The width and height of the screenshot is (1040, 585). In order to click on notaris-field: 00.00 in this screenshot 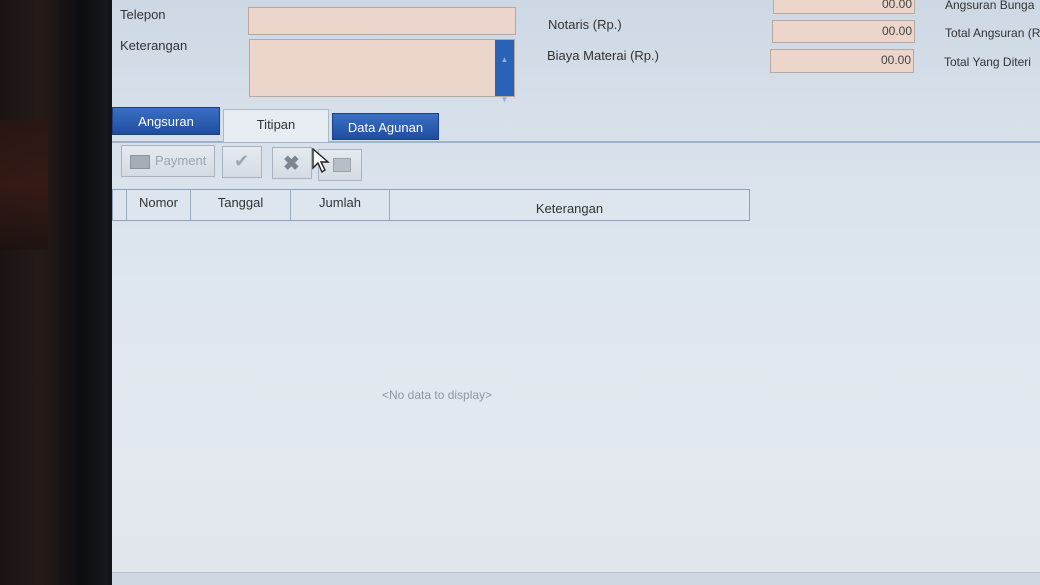, I will do `click(843, 31)`.